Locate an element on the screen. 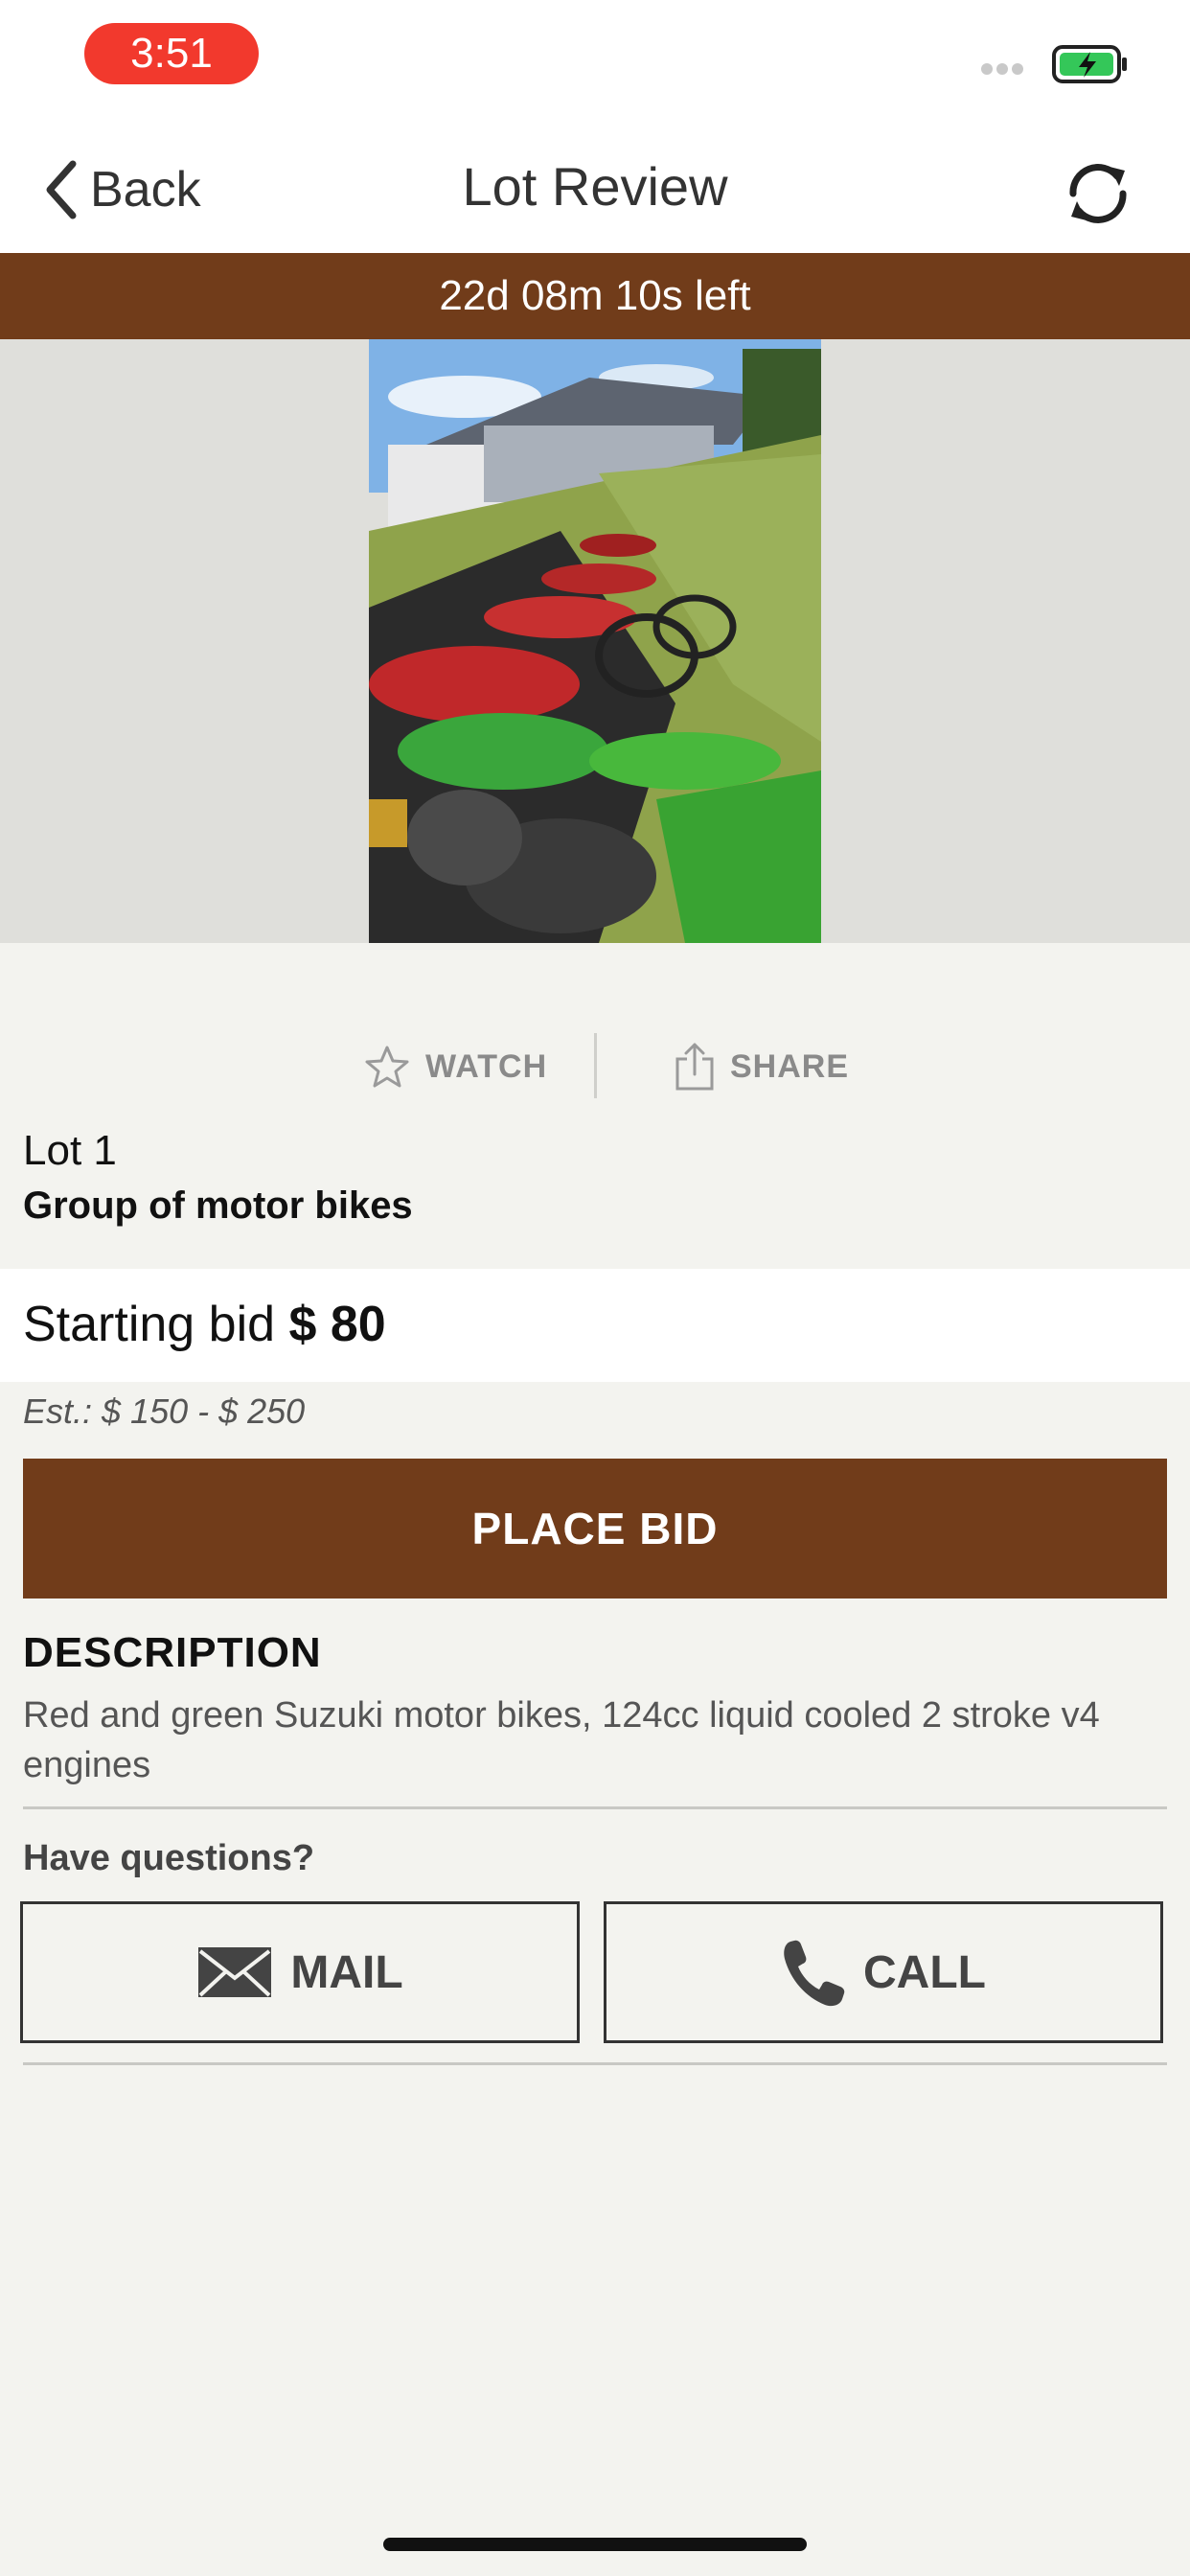  nav-bar: Back Lot Review is located at coordinates (595, 189).